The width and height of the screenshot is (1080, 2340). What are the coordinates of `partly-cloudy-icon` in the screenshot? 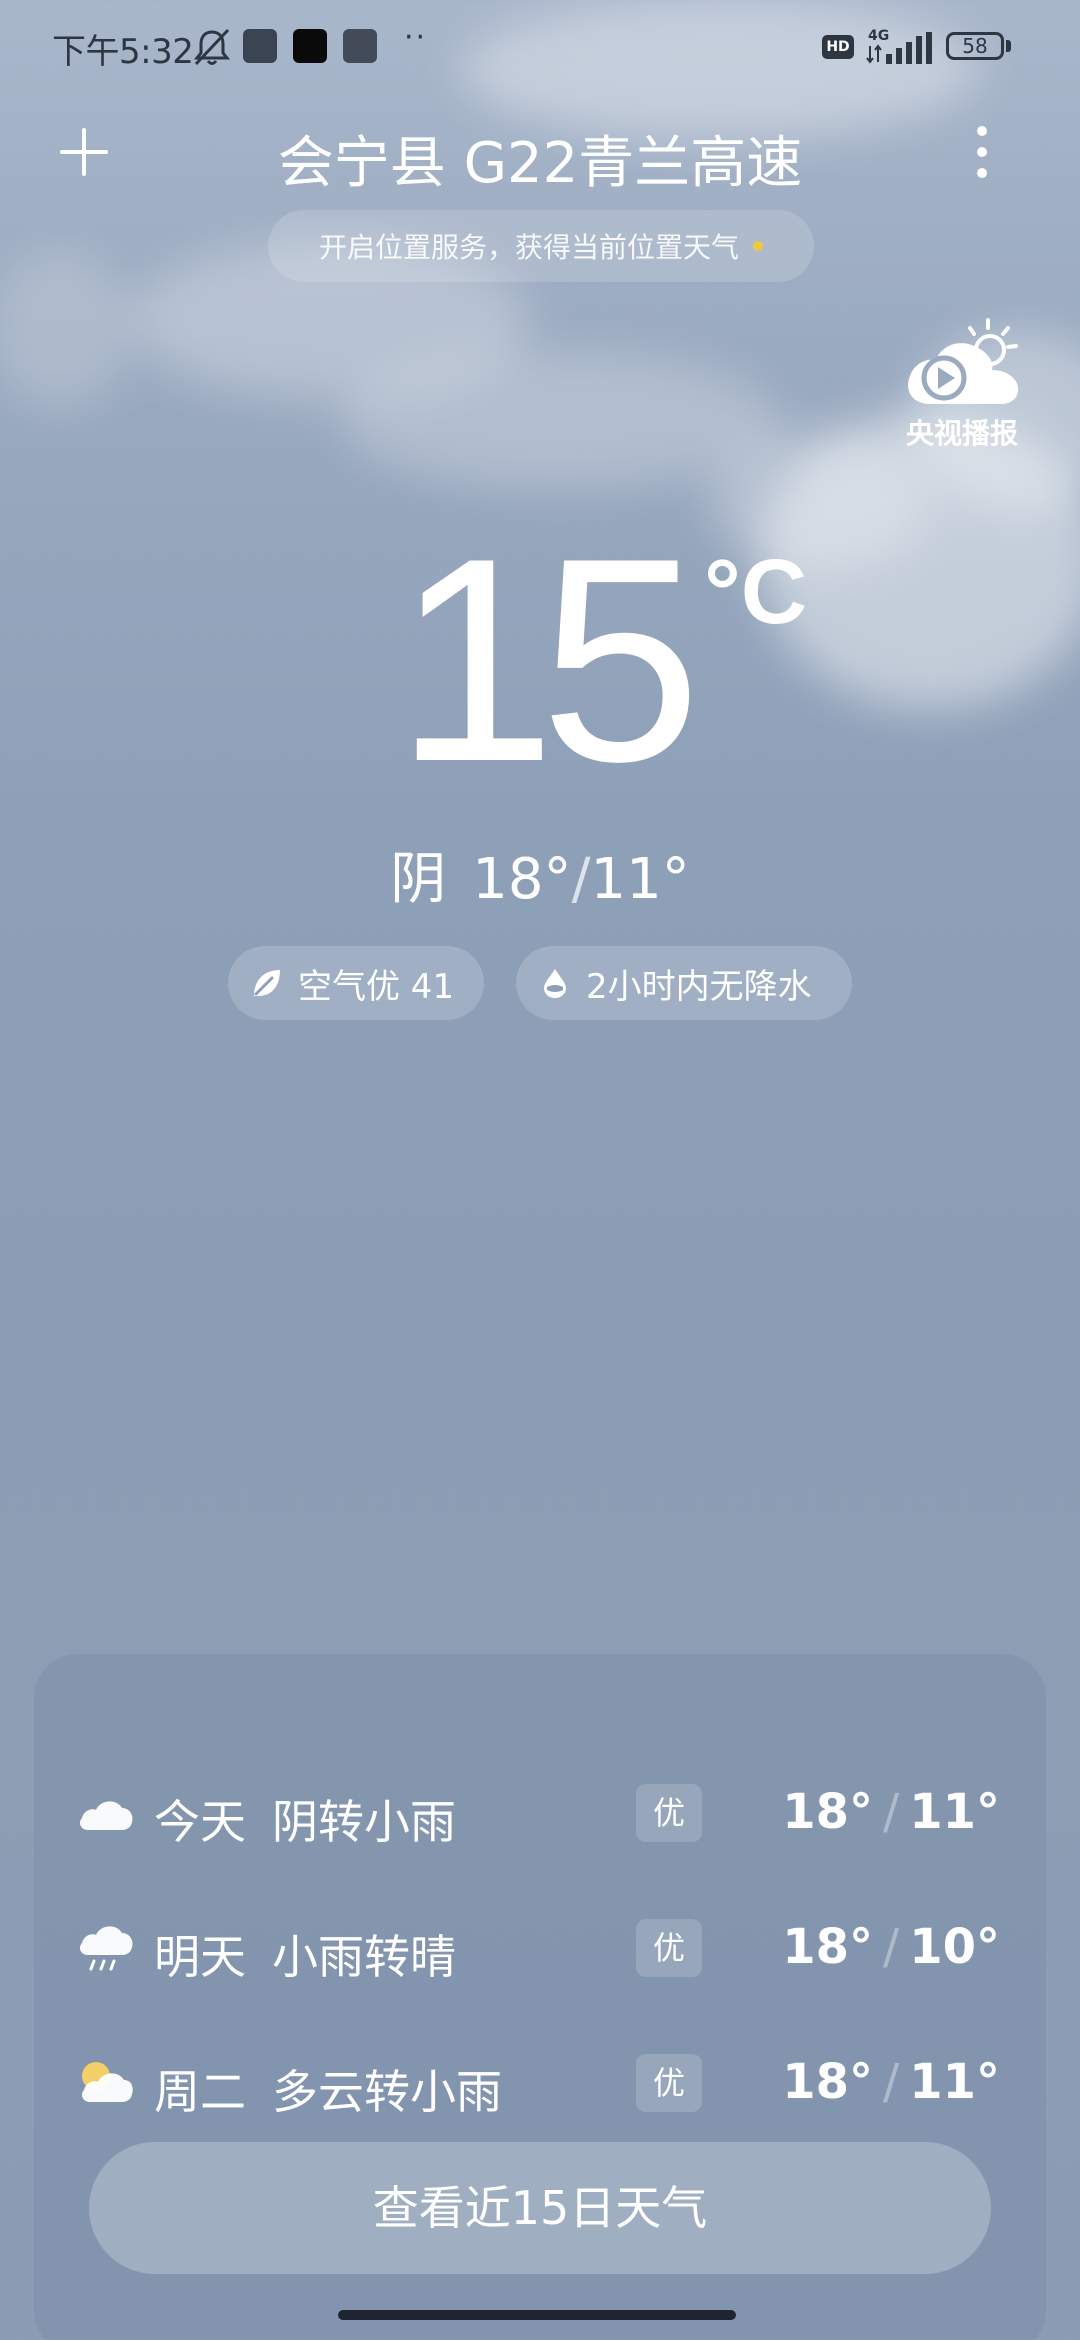 It's located at (107, 2082).